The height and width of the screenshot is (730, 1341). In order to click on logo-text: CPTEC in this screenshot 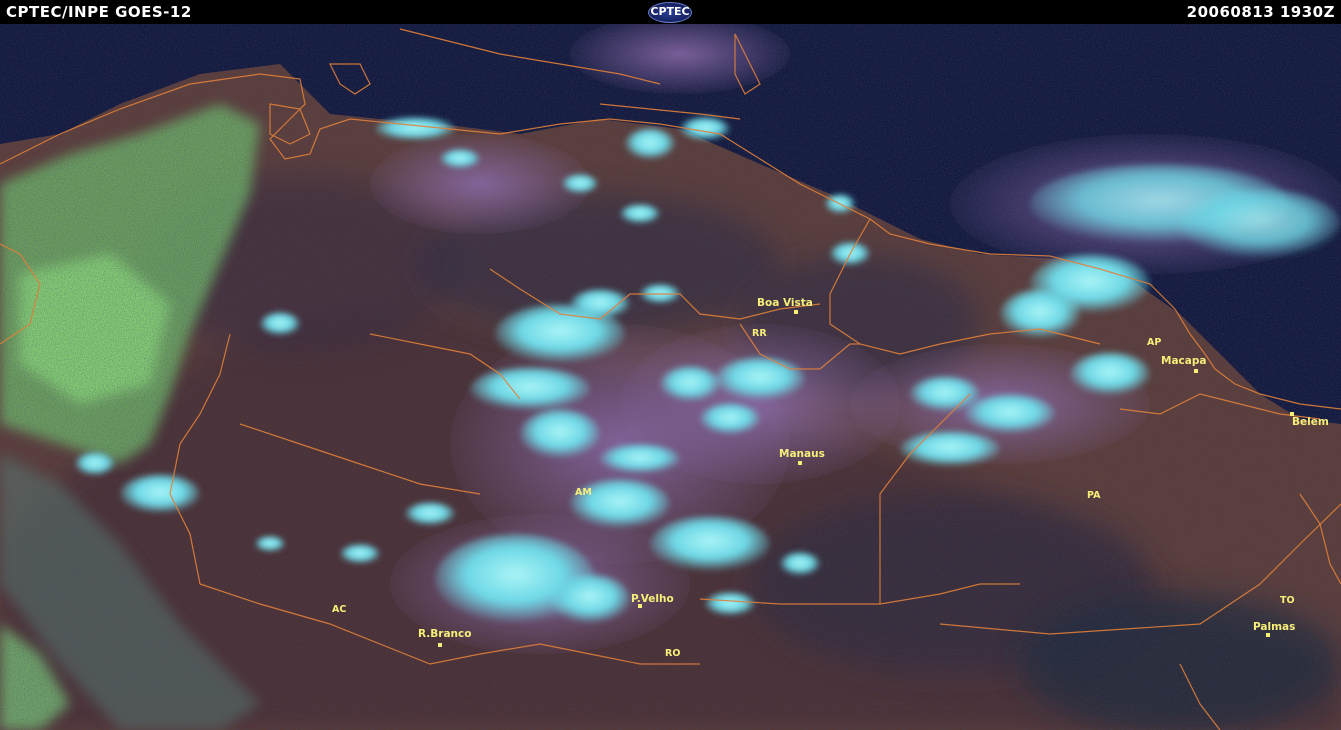, I will do `click(670, 11)`.